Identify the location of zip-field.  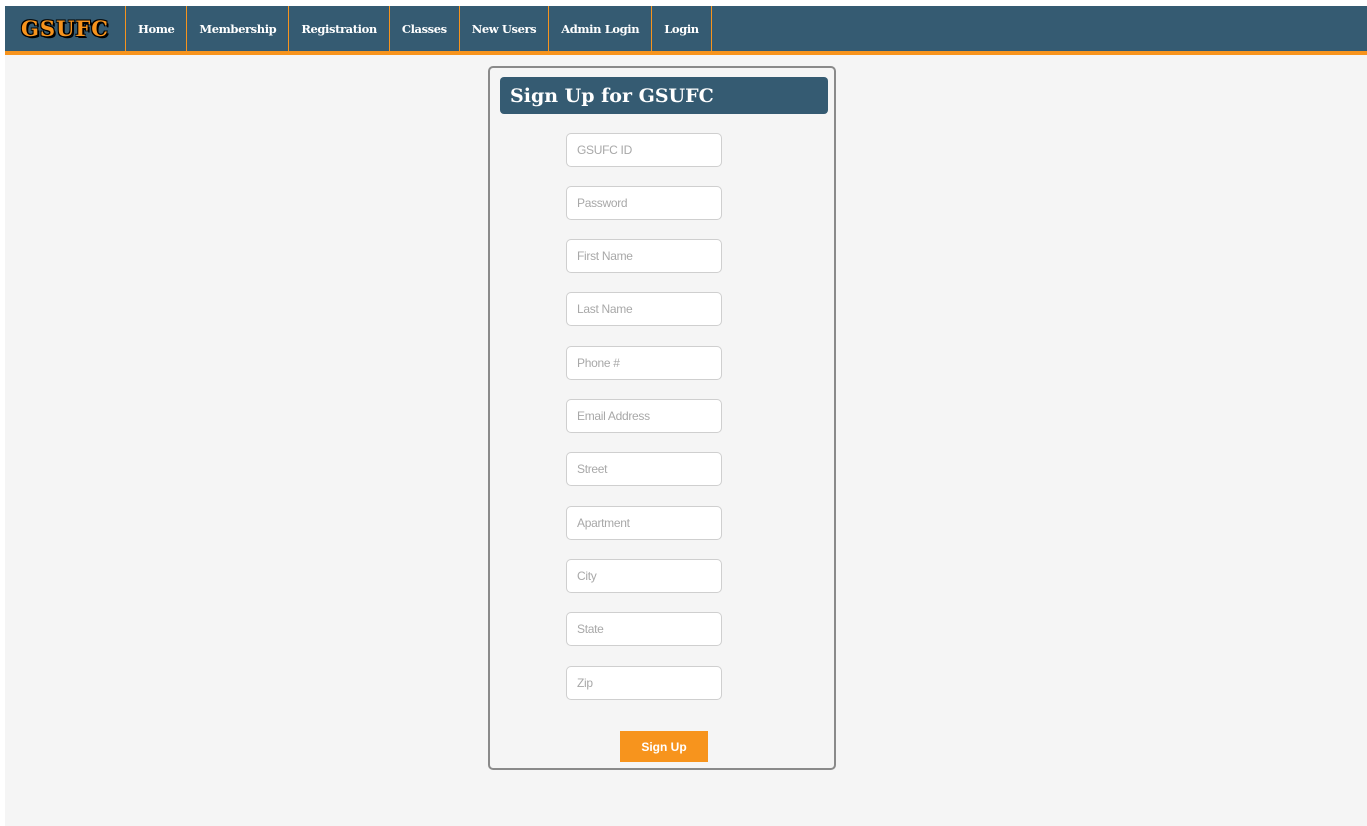
(644, 683).